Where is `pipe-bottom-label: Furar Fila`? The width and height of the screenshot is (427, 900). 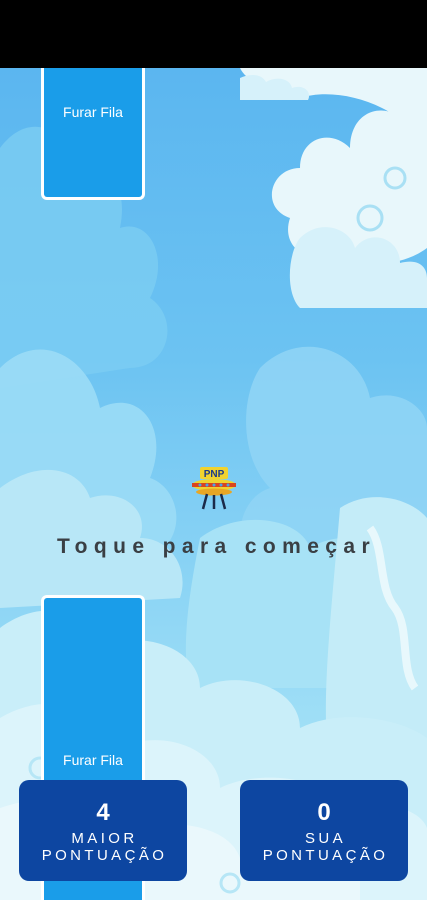
pipe-bottom-label: Furar Fila is located at coordinates (93, 760).